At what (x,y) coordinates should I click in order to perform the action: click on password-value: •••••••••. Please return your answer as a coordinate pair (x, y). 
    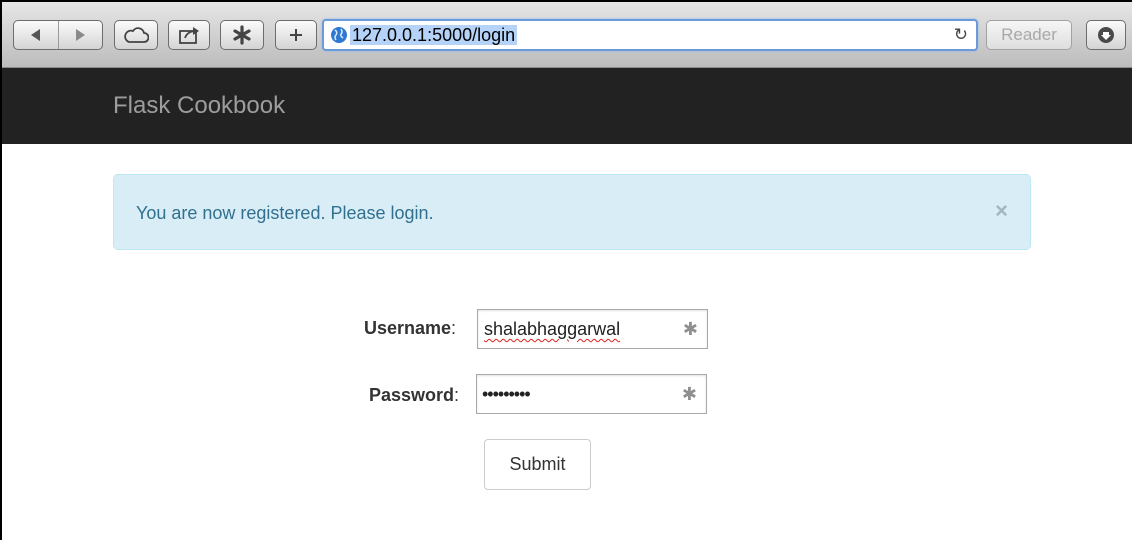
    Looking at the image, I should click on (506, 394).